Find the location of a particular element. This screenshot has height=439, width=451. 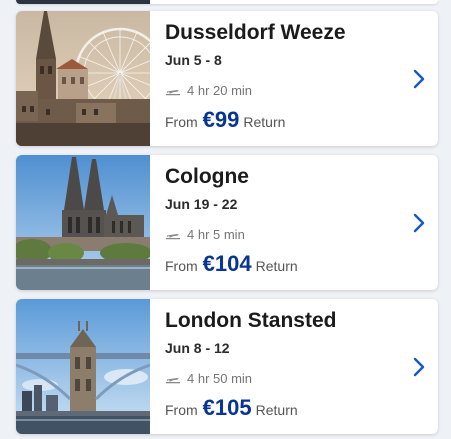

price-value: €104 is located at coordinates (227, 263).